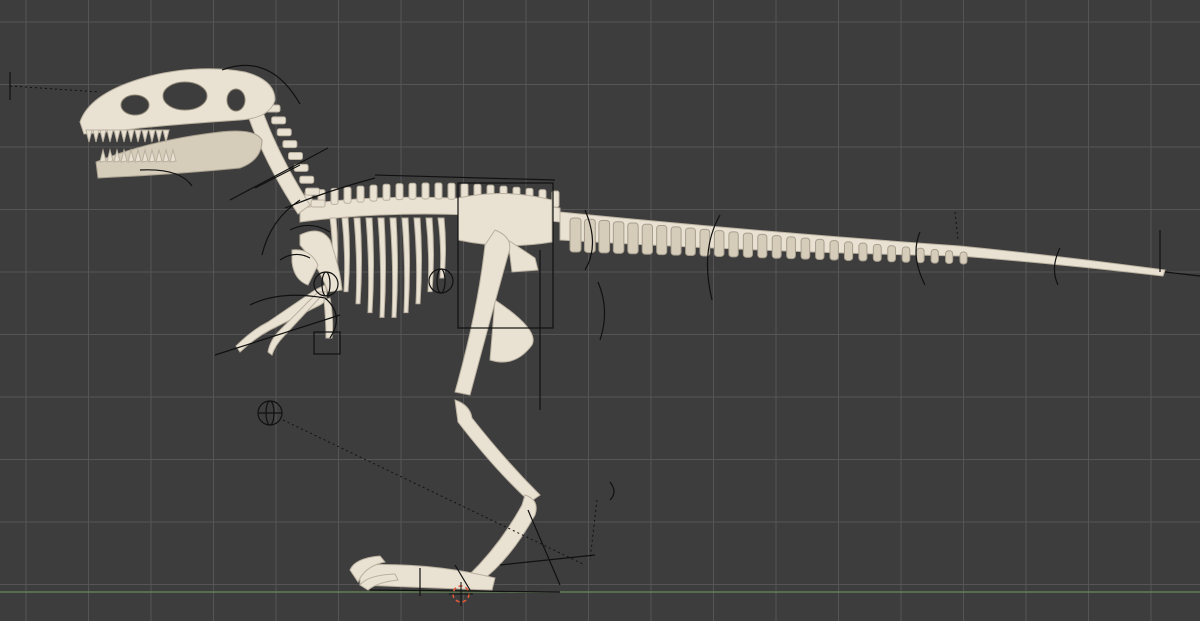 This screenshot has width=1200, height=621. What do you see at coordinates (270, 413) in the screenshot?
I see `empty-sphere-icon` at bounding box center [270, 413].